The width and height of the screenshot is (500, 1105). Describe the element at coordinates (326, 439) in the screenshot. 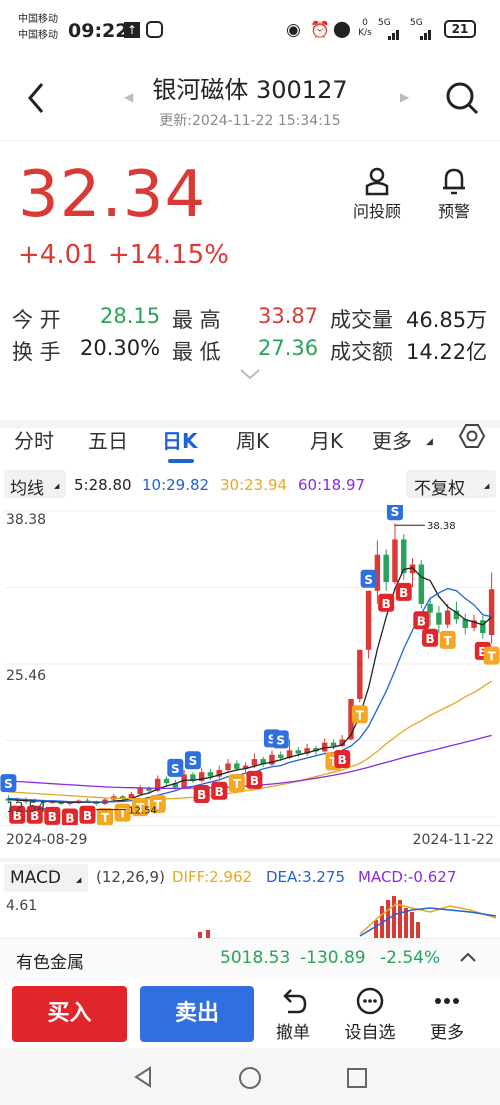

I see `tab-monthly-k: 月K` at that location.